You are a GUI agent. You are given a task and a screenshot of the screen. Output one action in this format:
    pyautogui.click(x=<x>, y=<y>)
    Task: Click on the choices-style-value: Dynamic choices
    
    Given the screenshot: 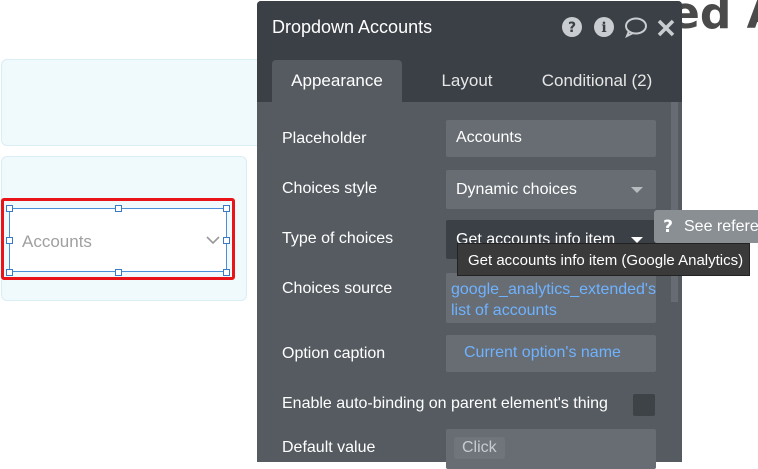 What is the action you would take?
    pyautogui.click(x=516, y=189)
    